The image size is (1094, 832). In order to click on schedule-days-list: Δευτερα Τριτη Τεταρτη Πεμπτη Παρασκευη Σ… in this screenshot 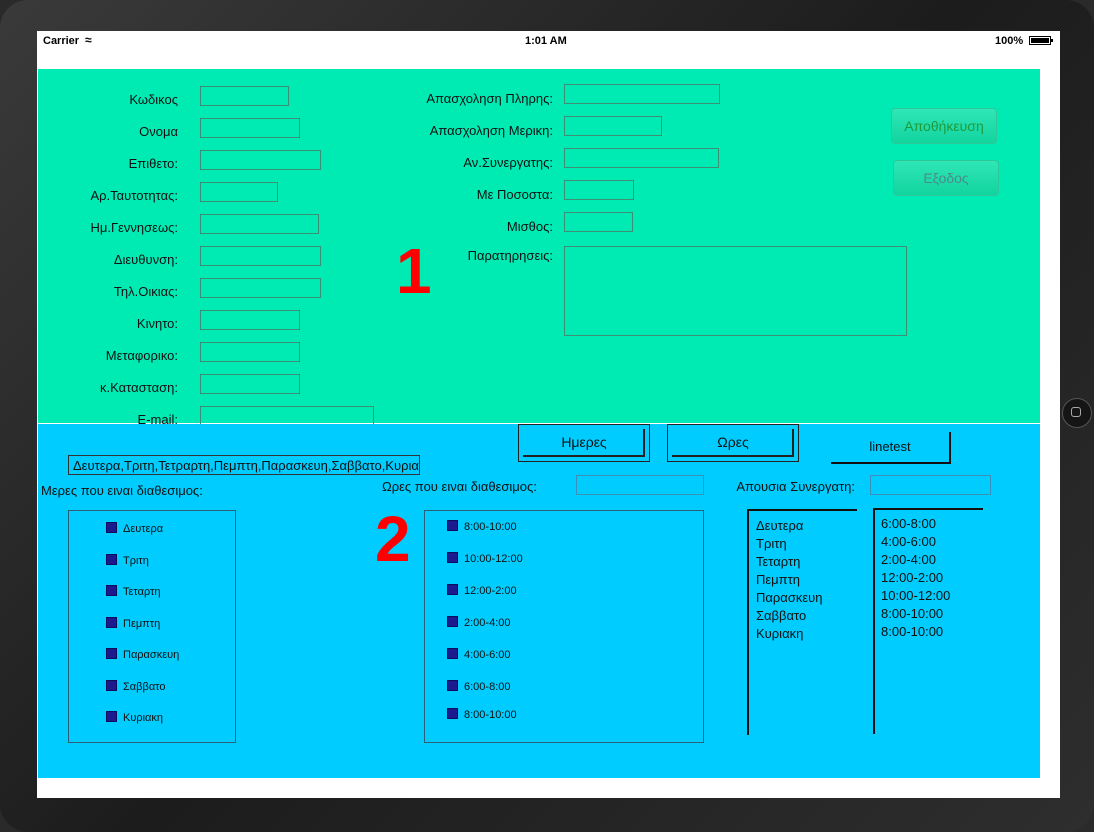, I will do `click(802, 622)`.